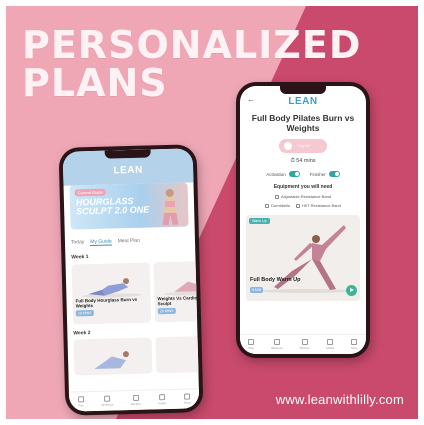  I want to click on website-url: www.leanwithlilly.com, so click(339, 399).